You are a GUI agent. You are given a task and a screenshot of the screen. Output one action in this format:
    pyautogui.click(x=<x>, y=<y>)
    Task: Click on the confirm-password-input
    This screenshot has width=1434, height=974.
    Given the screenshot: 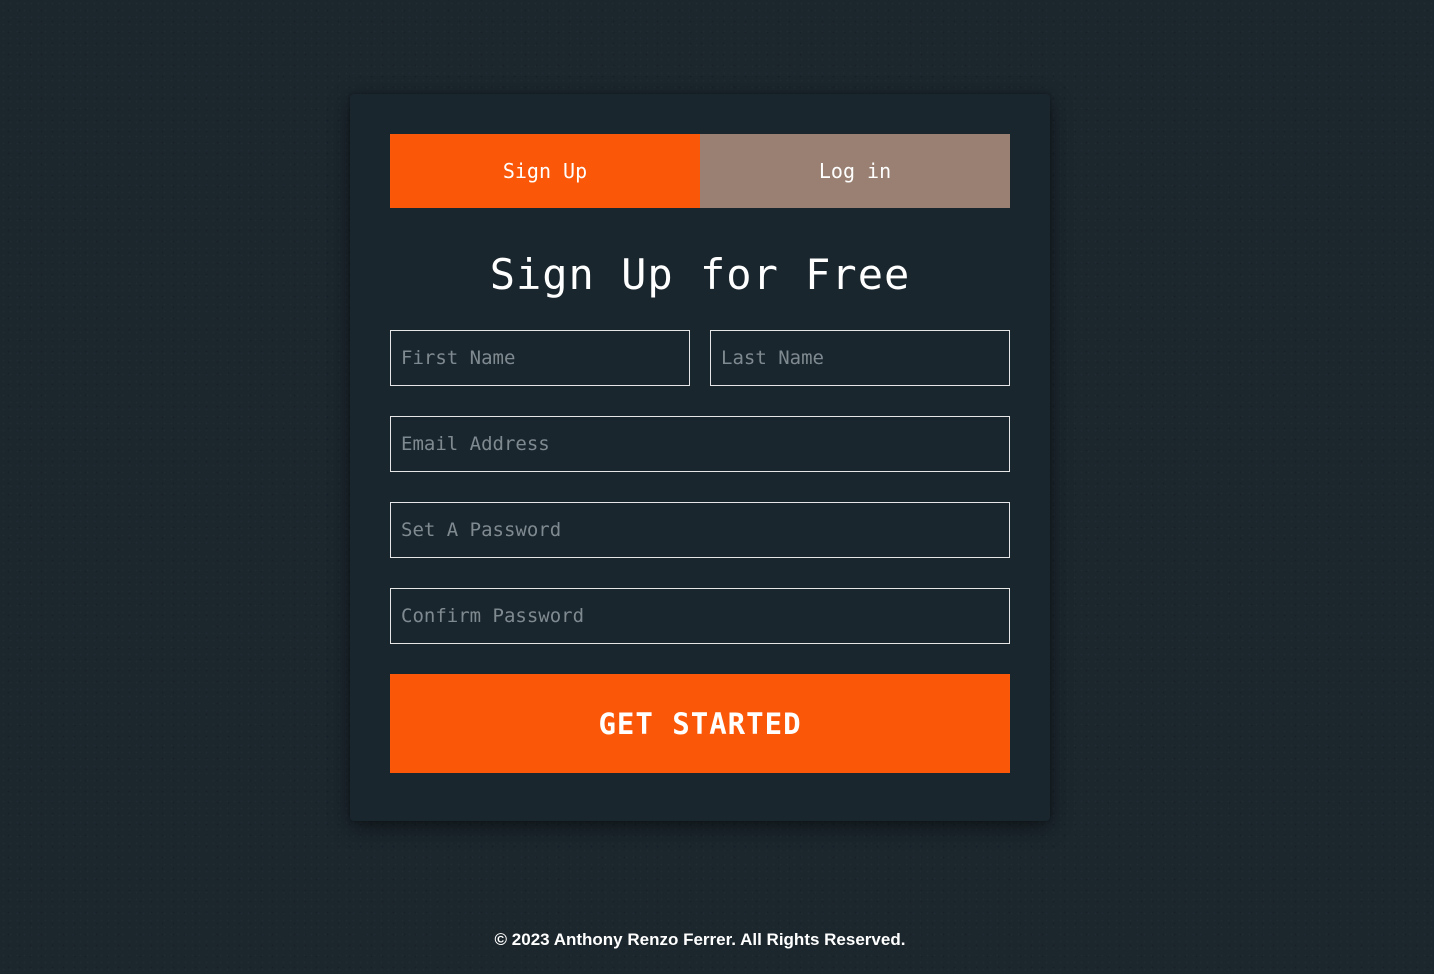 What is the action you would take?
    pyautogui.click(x=700, y=616)
    